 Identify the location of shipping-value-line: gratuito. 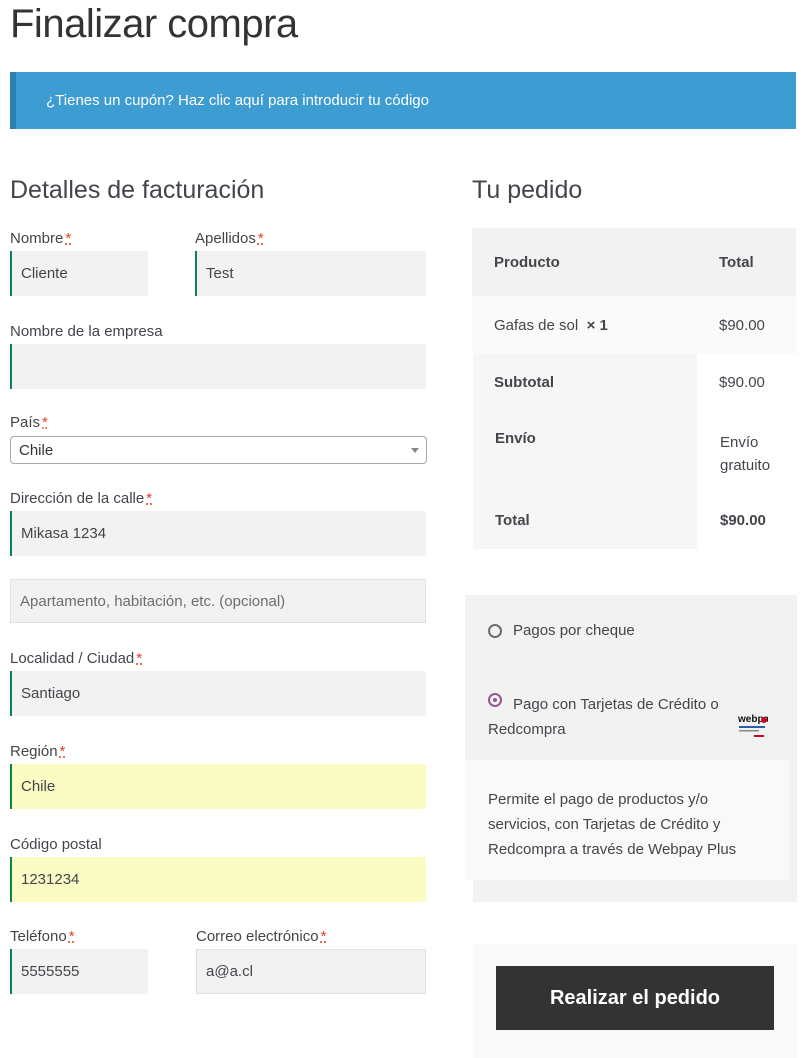
(745, 465).